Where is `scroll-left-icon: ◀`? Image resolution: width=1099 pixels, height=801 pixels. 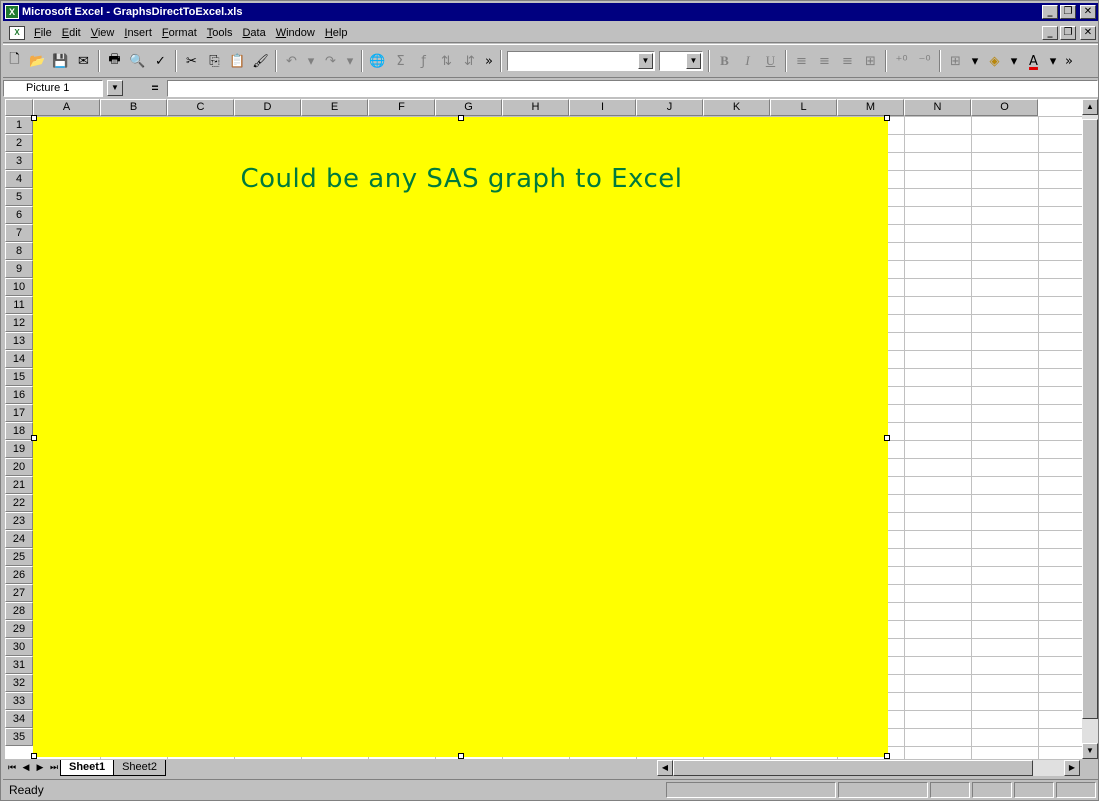 scroll-left-icon: ◀ is located at coordinates (665, 768).